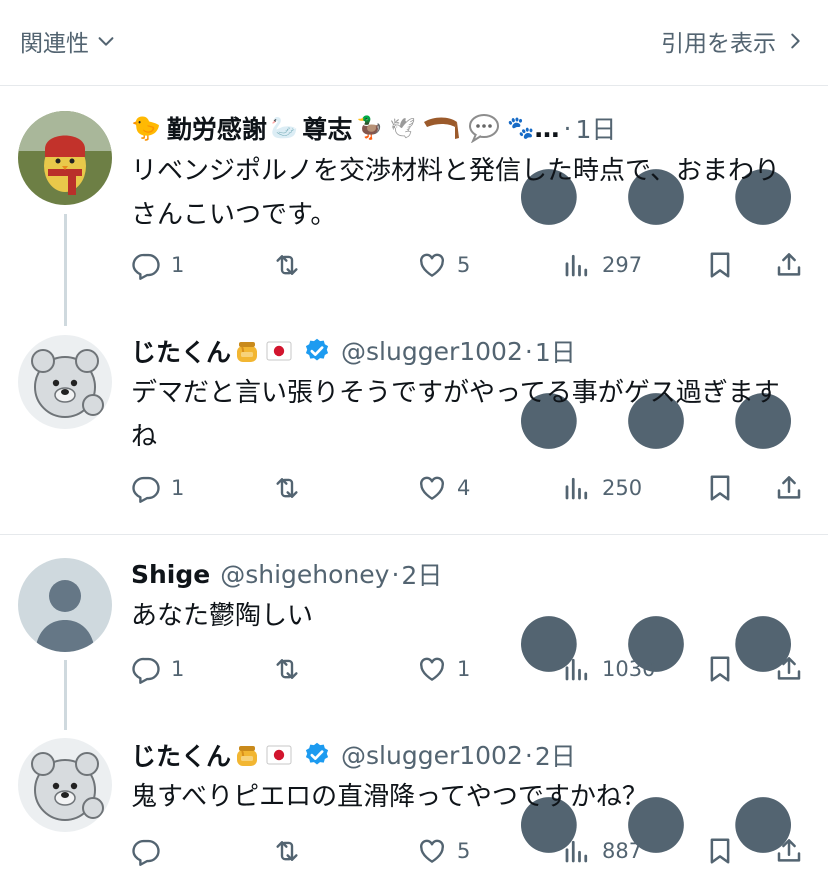  I want to click on speech-bubble-emoji-icon, so click(484, 128).